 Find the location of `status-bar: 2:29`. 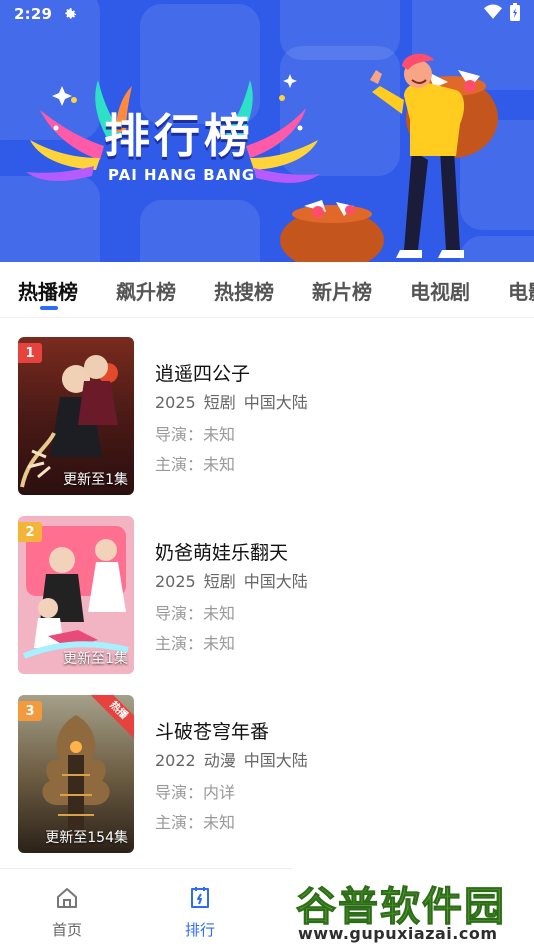

status-bar: 2:29 is located at coordinates (267, 14).